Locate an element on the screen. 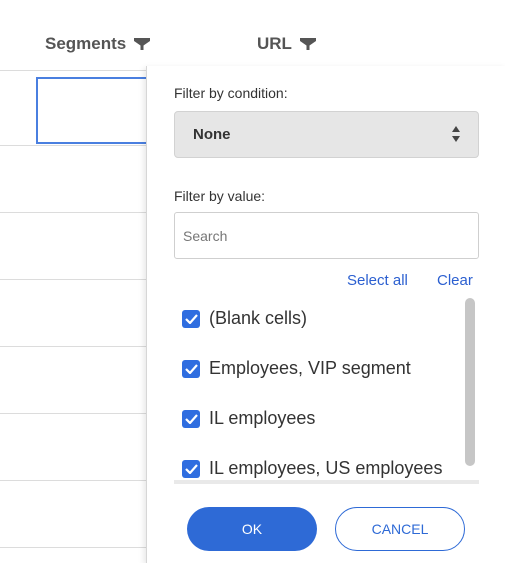 This screenshot has height=563, width=505. list-item: IL employees is located at coordinates (248, 418).